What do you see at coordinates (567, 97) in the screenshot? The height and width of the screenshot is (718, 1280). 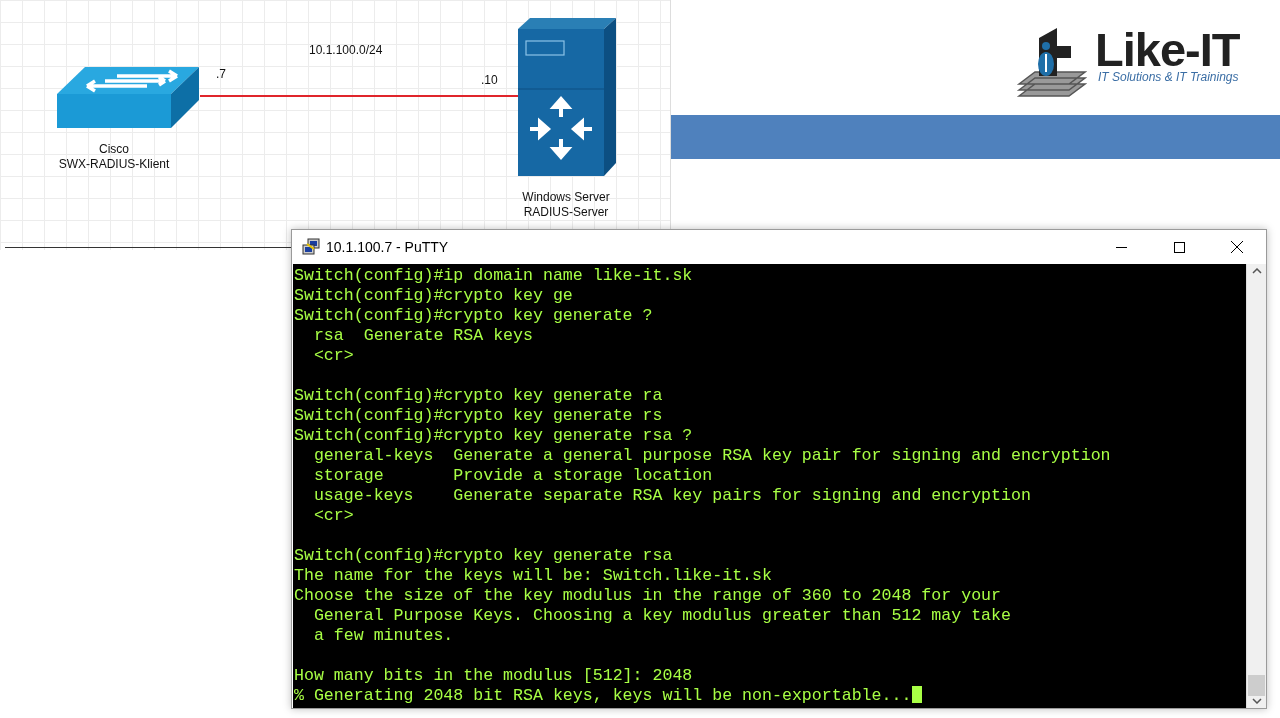 I see `server-icon` at bounding box center [567, 97].